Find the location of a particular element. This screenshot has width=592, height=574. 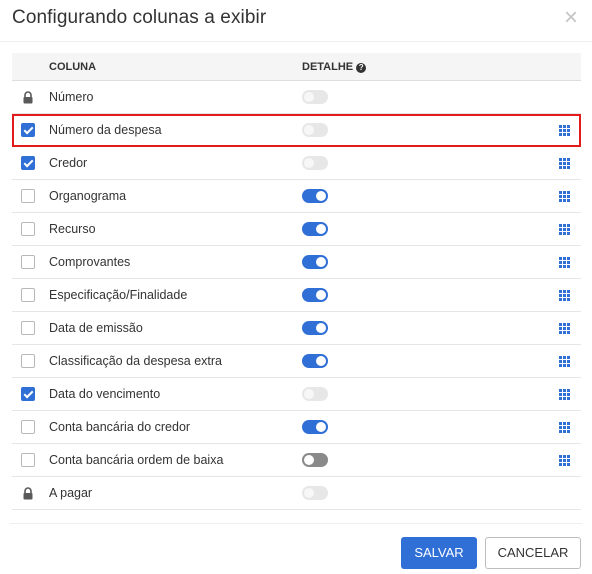

row-label: Data do vencimento is located at coordinates (105, 394).